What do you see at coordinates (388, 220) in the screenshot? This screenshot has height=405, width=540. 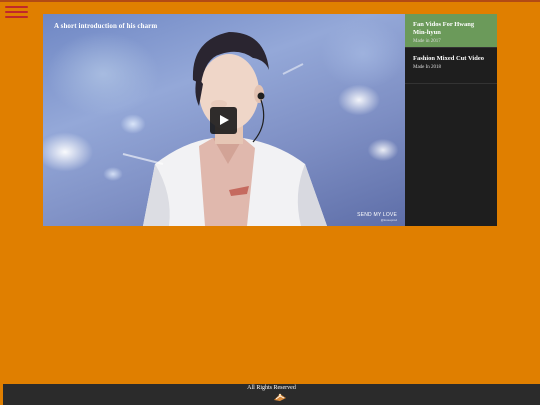 I see `watermark-handle: @loveeprod` at bounding box center [388, 220].